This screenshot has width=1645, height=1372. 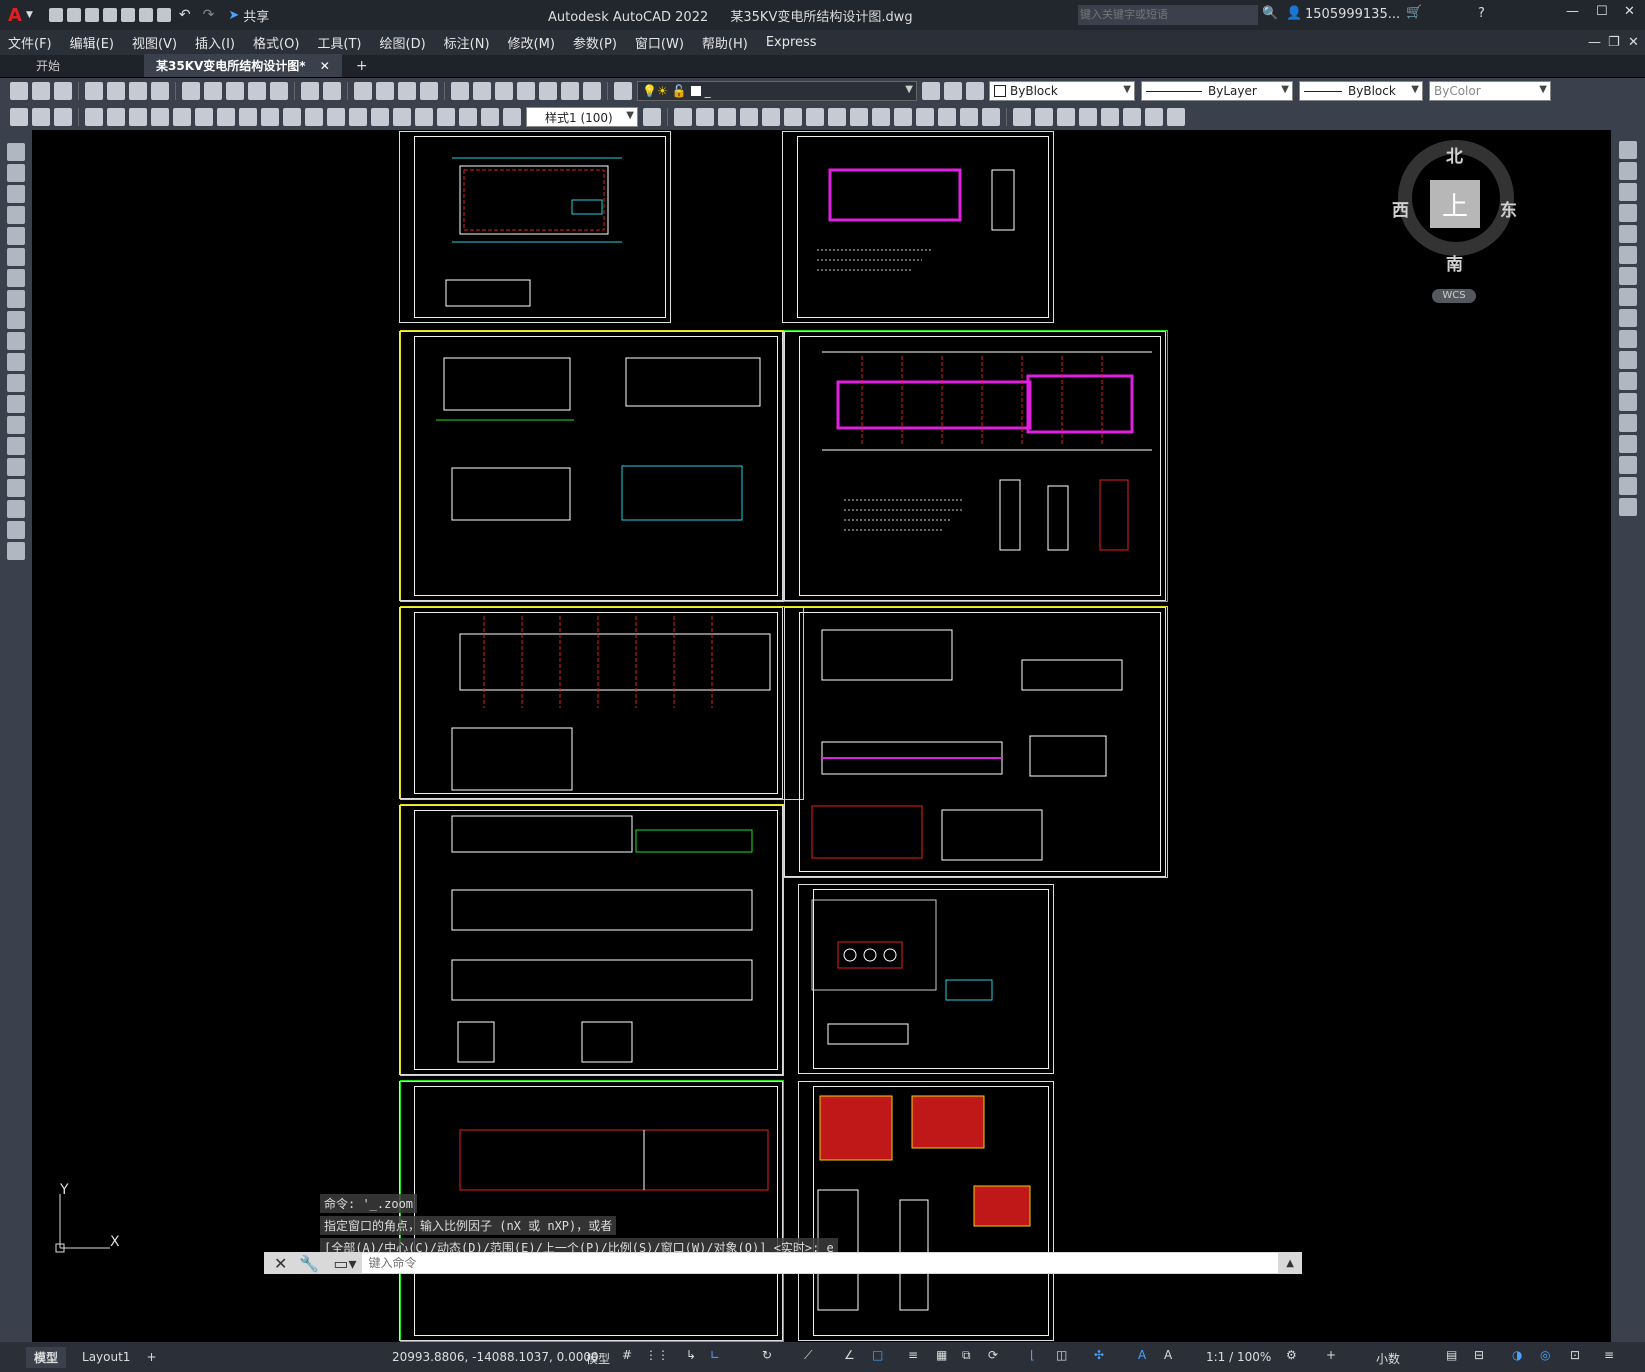 I want to click on multiline-text-icon, so click(x=16, y=530).